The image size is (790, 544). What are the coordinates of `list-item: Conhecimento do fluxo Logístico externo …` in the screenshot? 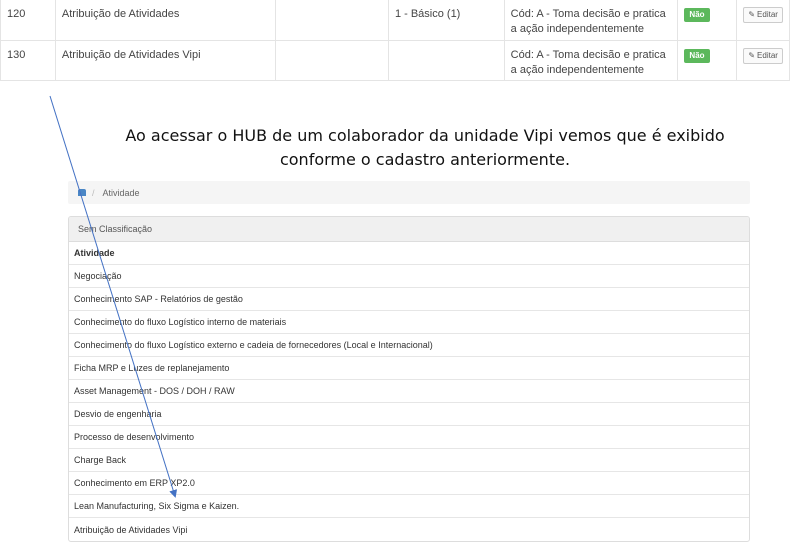 It's located at (409, 345).